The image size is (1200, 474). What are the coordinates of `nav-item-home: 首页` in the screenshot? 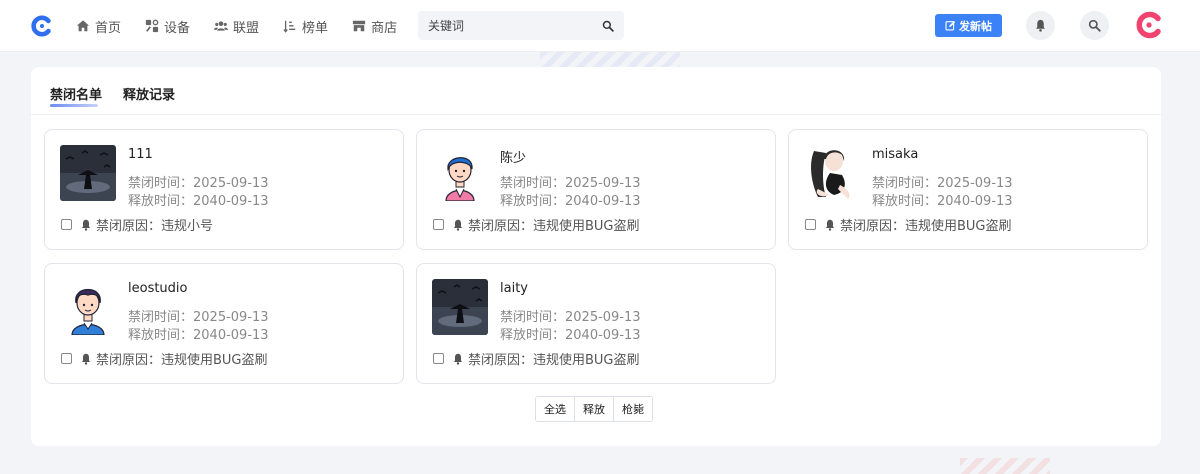 It's located at (98, 26).